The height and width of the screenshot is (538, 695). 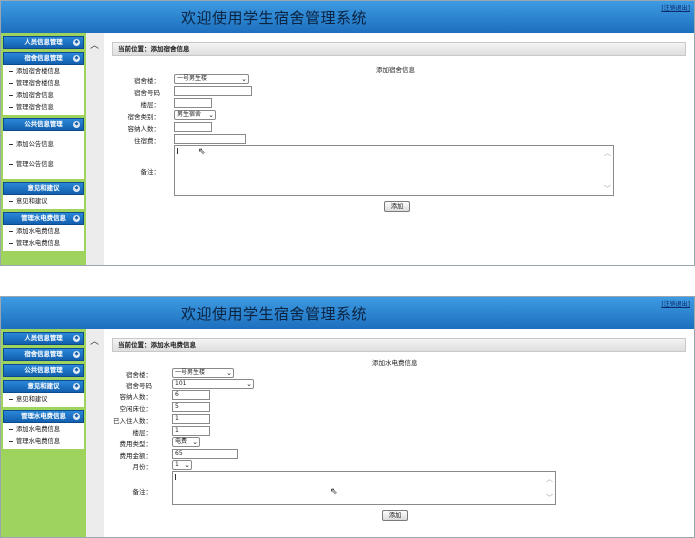 What do you see at coordinates (193, 127) in the screenshot?
I see `capacity-input` at bounding box center [193, 127].